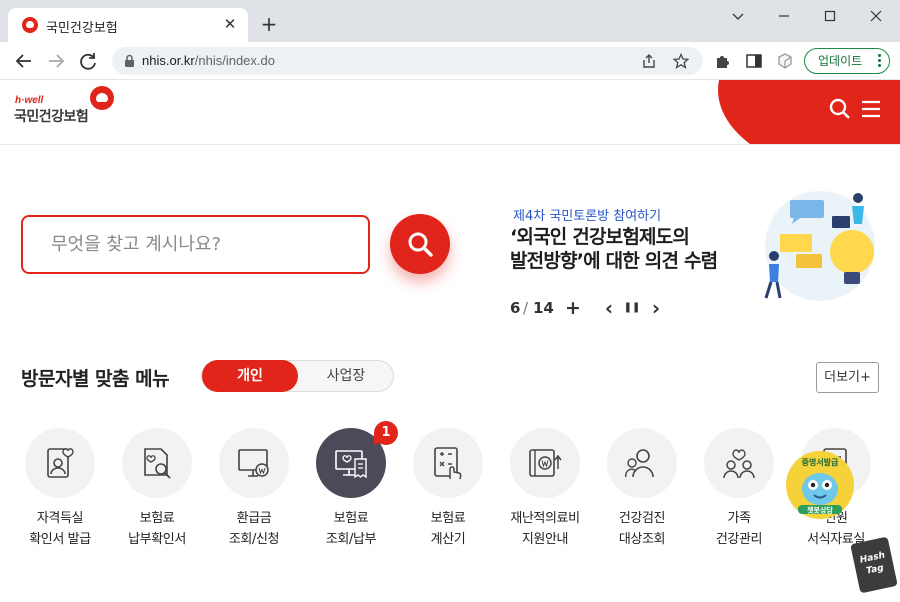  What do you see at coordinates (60, 529) in the screenshot?
I see `service-label: 자격득실 확인서 발급` at bounding box center [60, 529].